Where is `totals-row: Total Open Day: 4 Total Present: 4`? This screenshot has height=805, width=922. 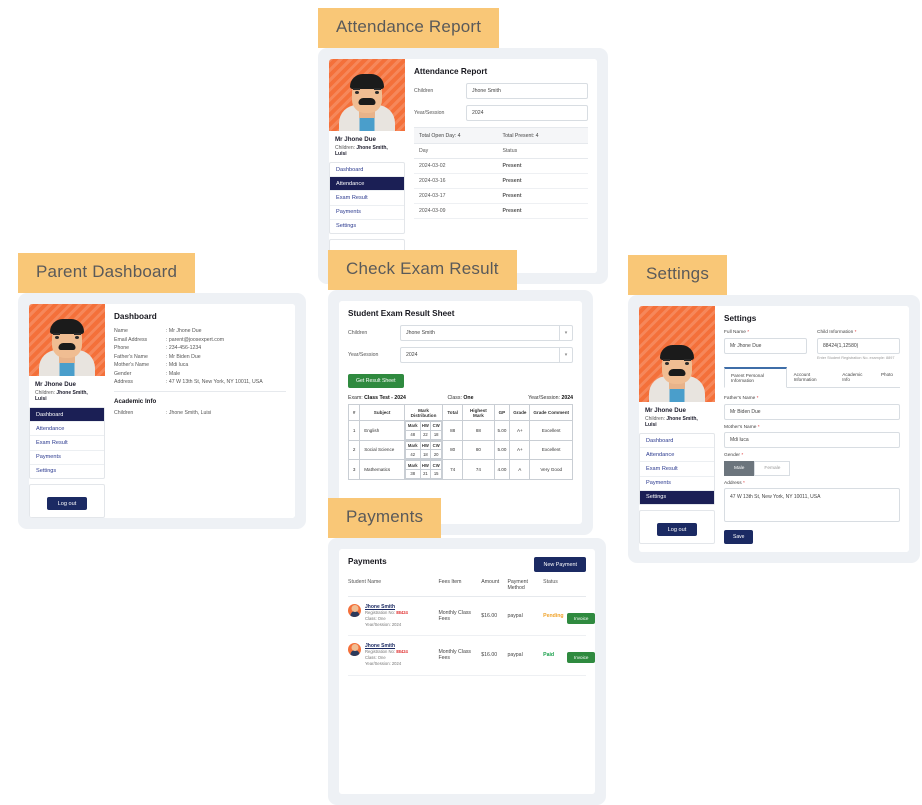 totals-row: Total Open Day: 4 Total Present: 4 is located at coordinates (501, 135).